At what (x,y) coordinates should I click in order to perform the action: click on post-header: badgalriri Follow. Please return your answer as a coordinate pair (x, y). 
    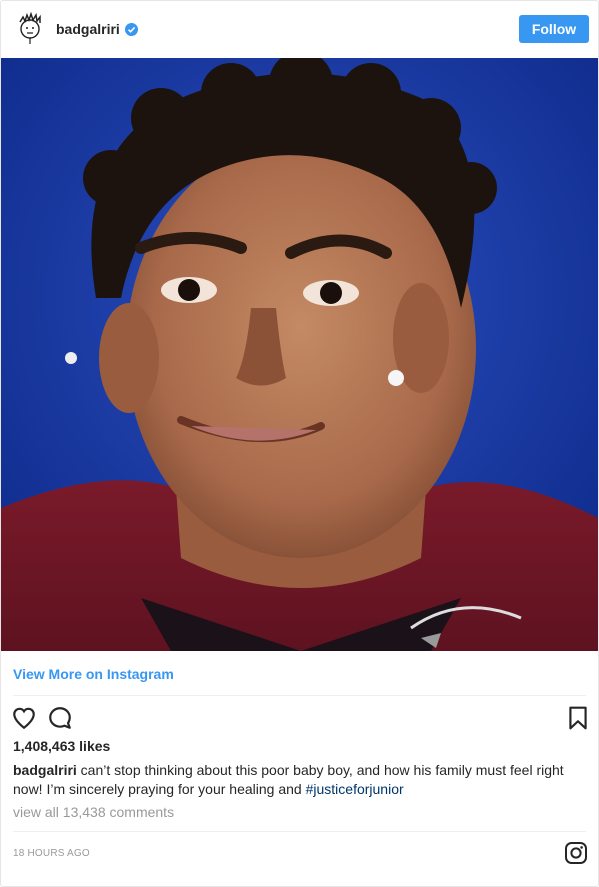
    Looking at the image, I should click on (299, 29).